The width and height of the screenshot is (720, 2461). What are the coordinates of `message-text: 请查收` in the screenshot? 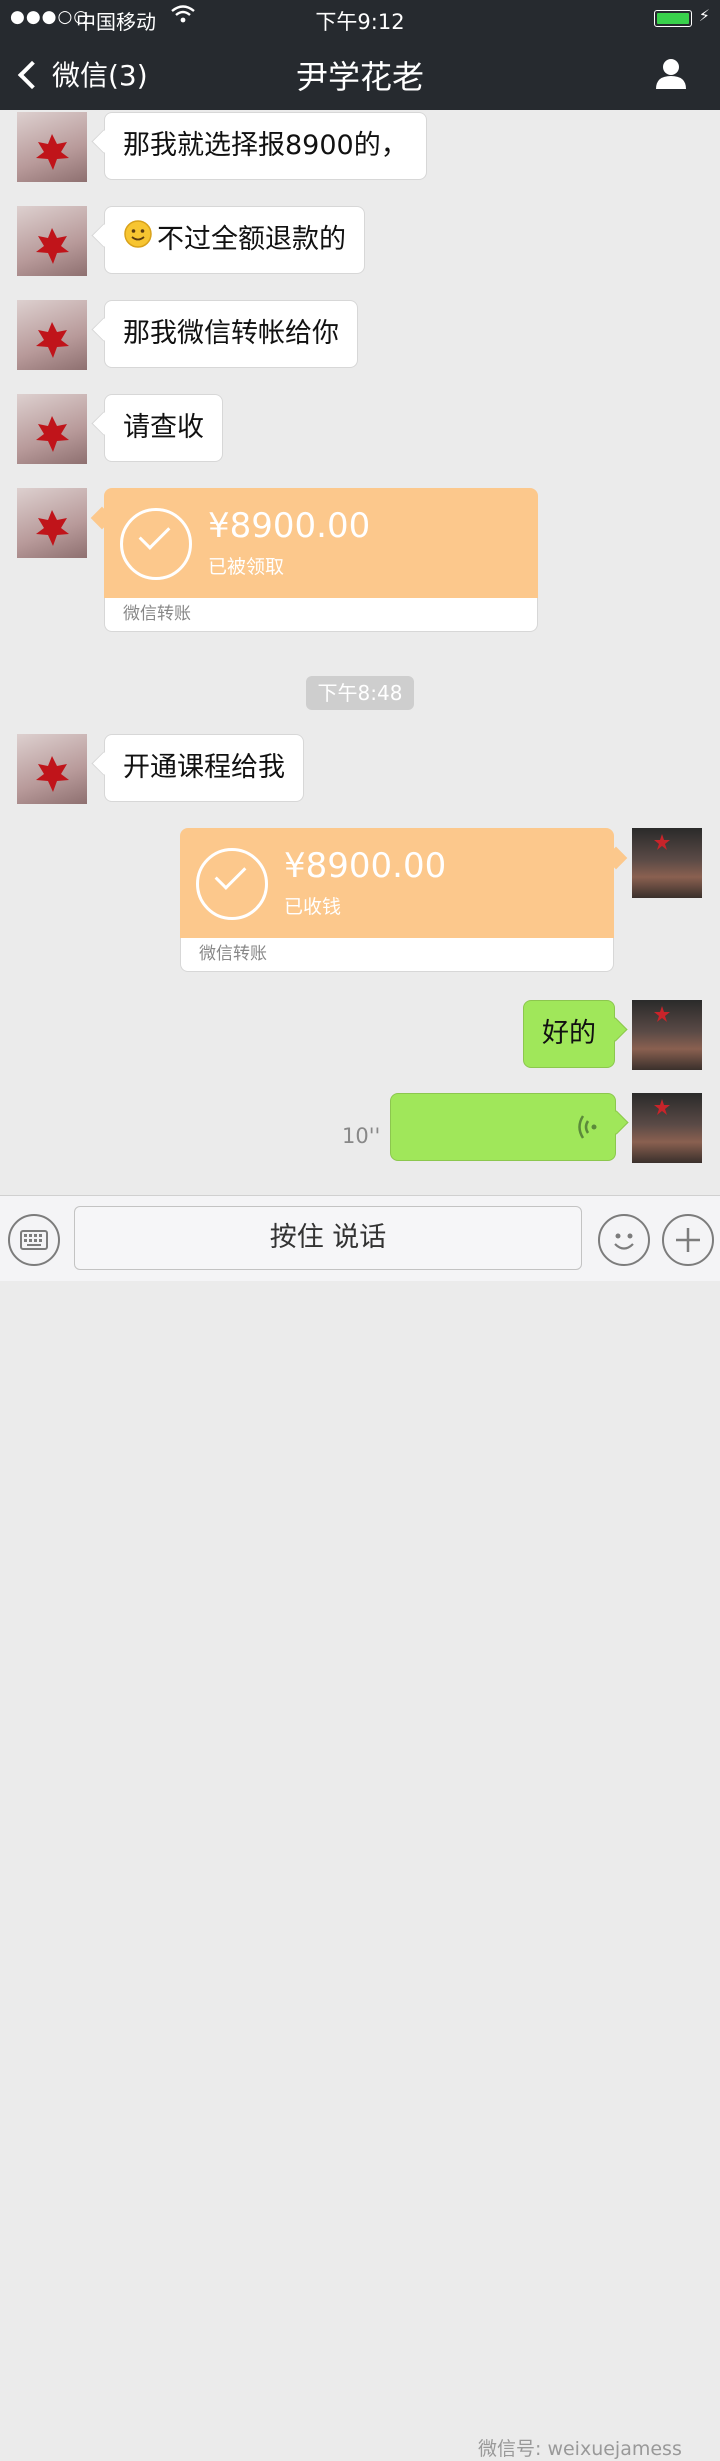 It's located at (163, 427).